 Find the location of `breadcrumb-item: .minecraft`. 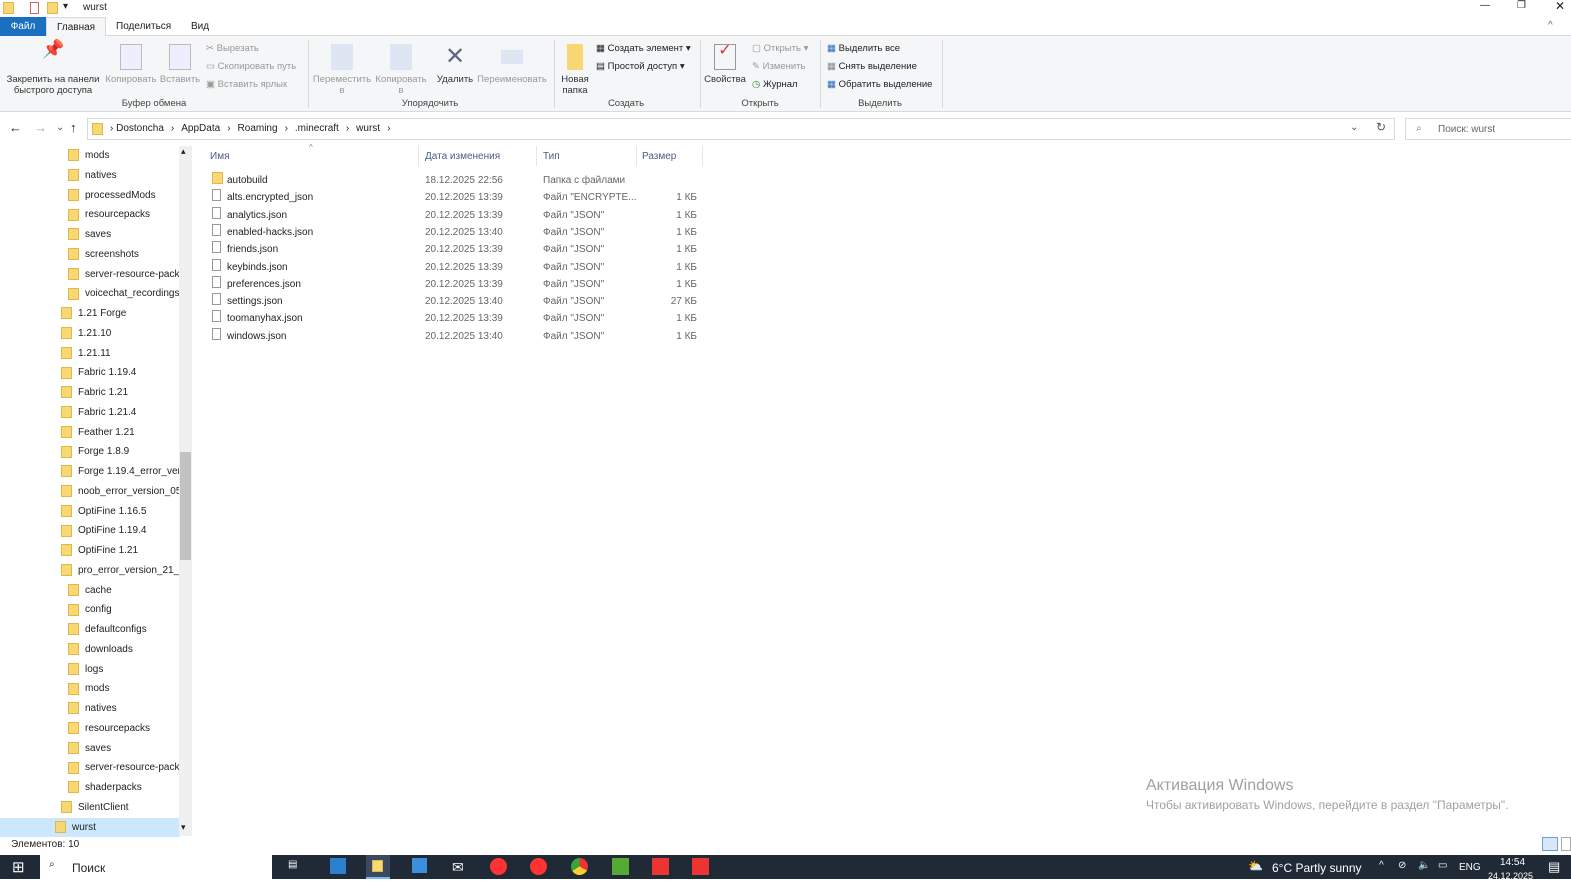

breadcrumb-item: .minecraft is located at coordinates (317, 128).